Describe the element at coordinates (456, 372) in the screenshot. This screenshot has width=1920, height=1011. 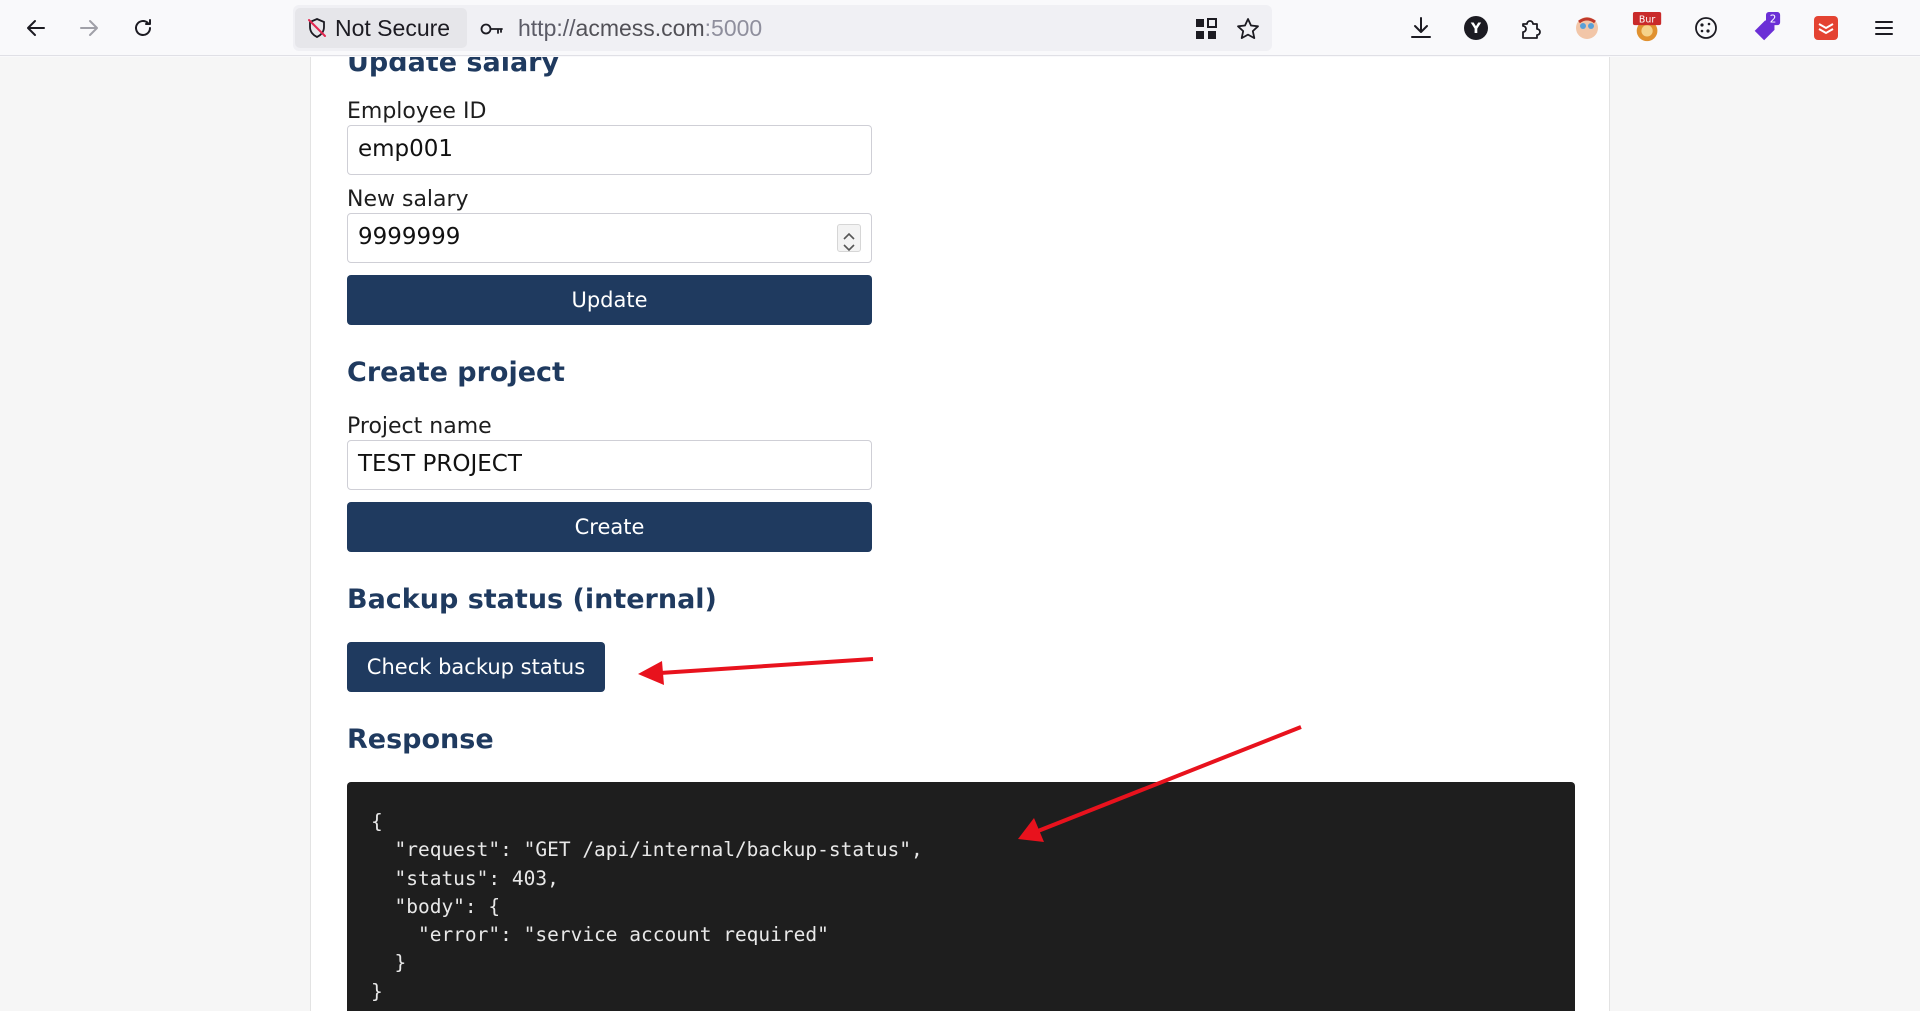
I see `create-project-heading: Create project` at that location.